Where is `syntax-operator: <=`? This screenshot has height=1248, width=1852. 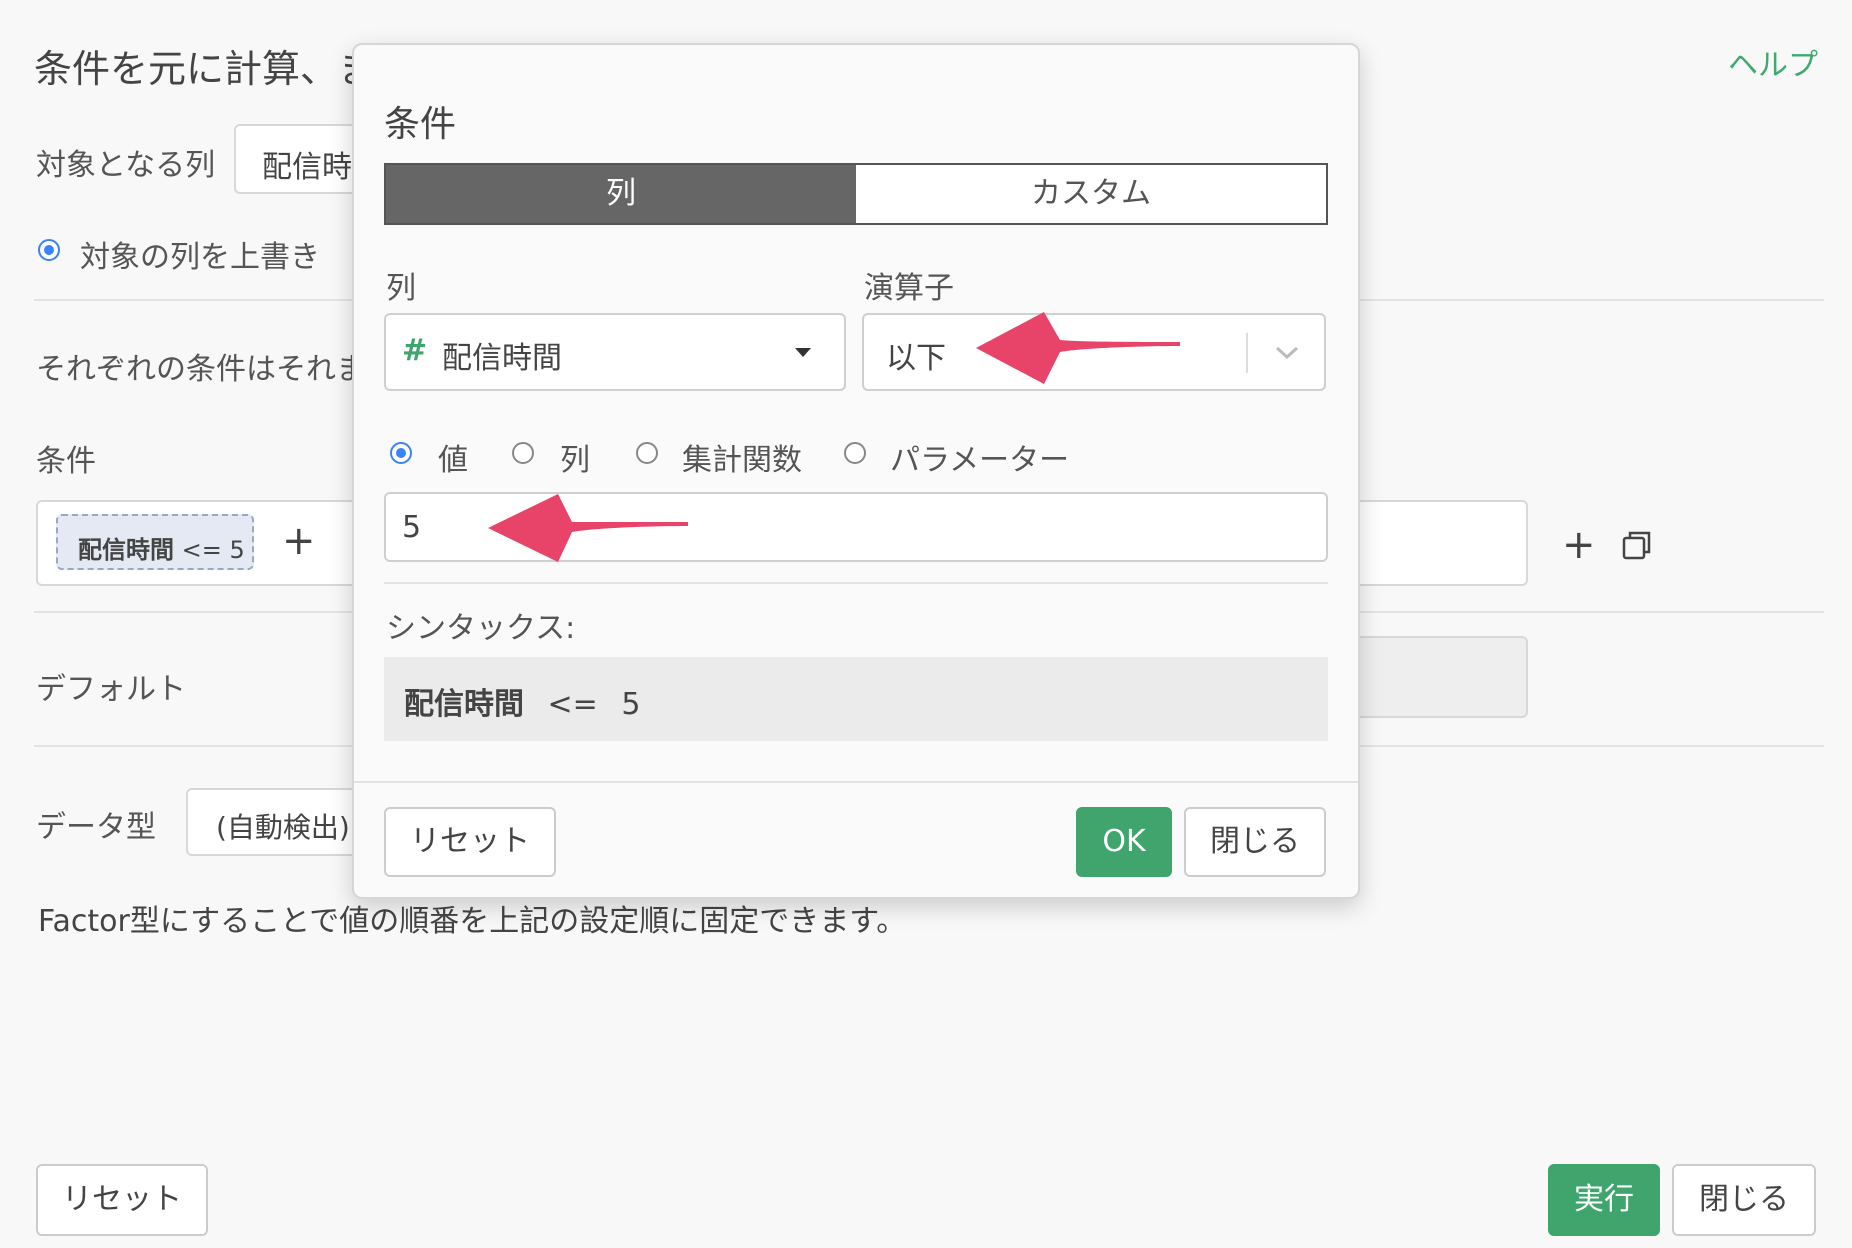 syntax-operator: <= is located at coordinates (572, 704).